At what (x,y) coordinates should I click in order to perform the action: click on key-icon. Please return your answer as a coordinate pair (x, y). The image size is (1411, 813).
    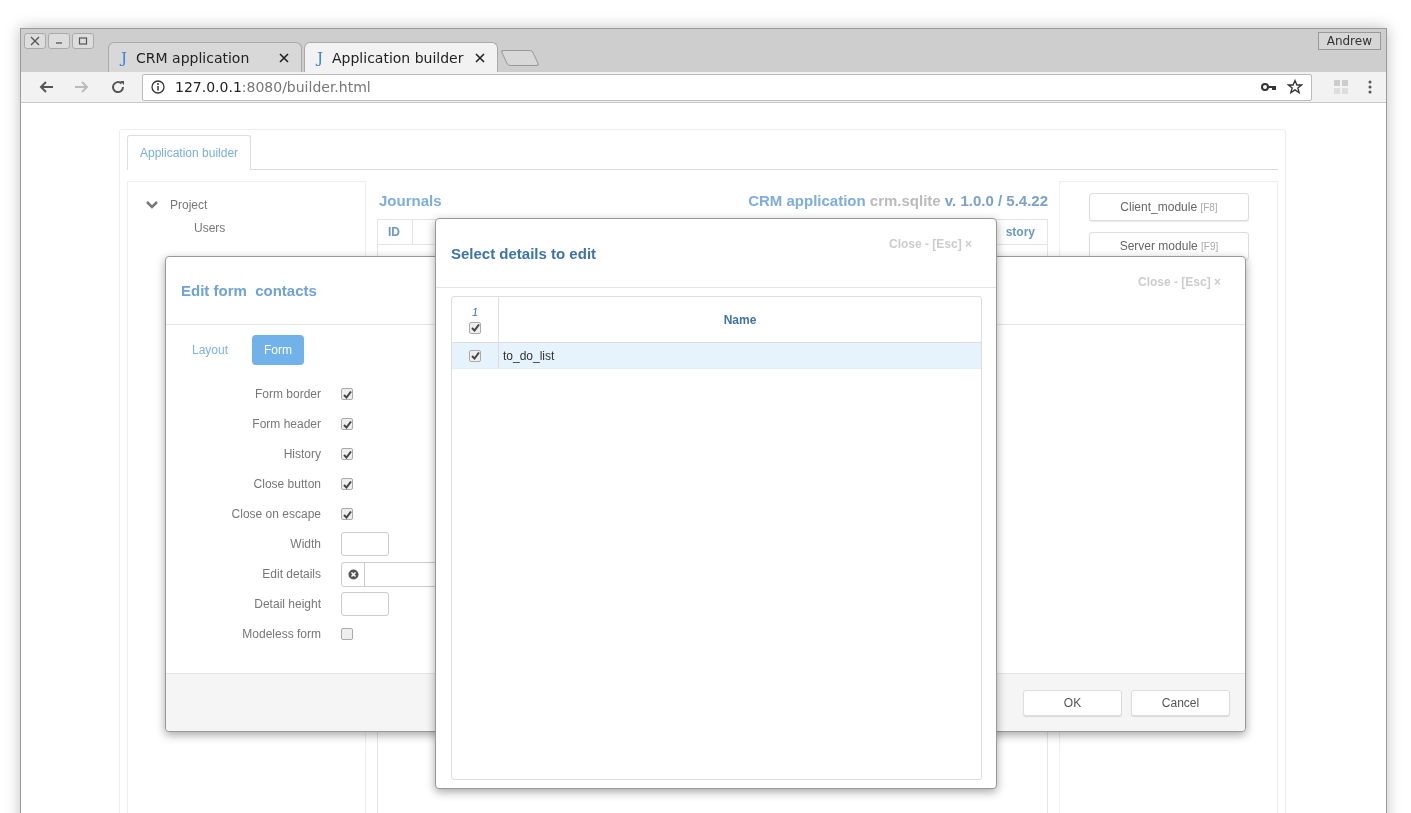
    Looking at the image, I should click on (1269, 87).